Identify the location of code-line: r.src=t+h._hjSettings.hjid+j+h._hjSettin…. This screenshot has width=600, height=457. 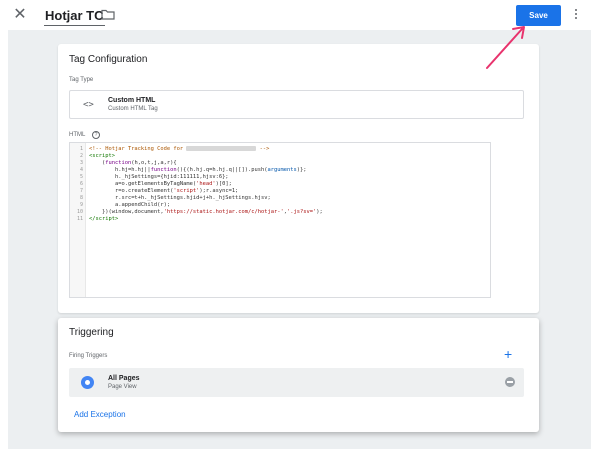
(180, 198).